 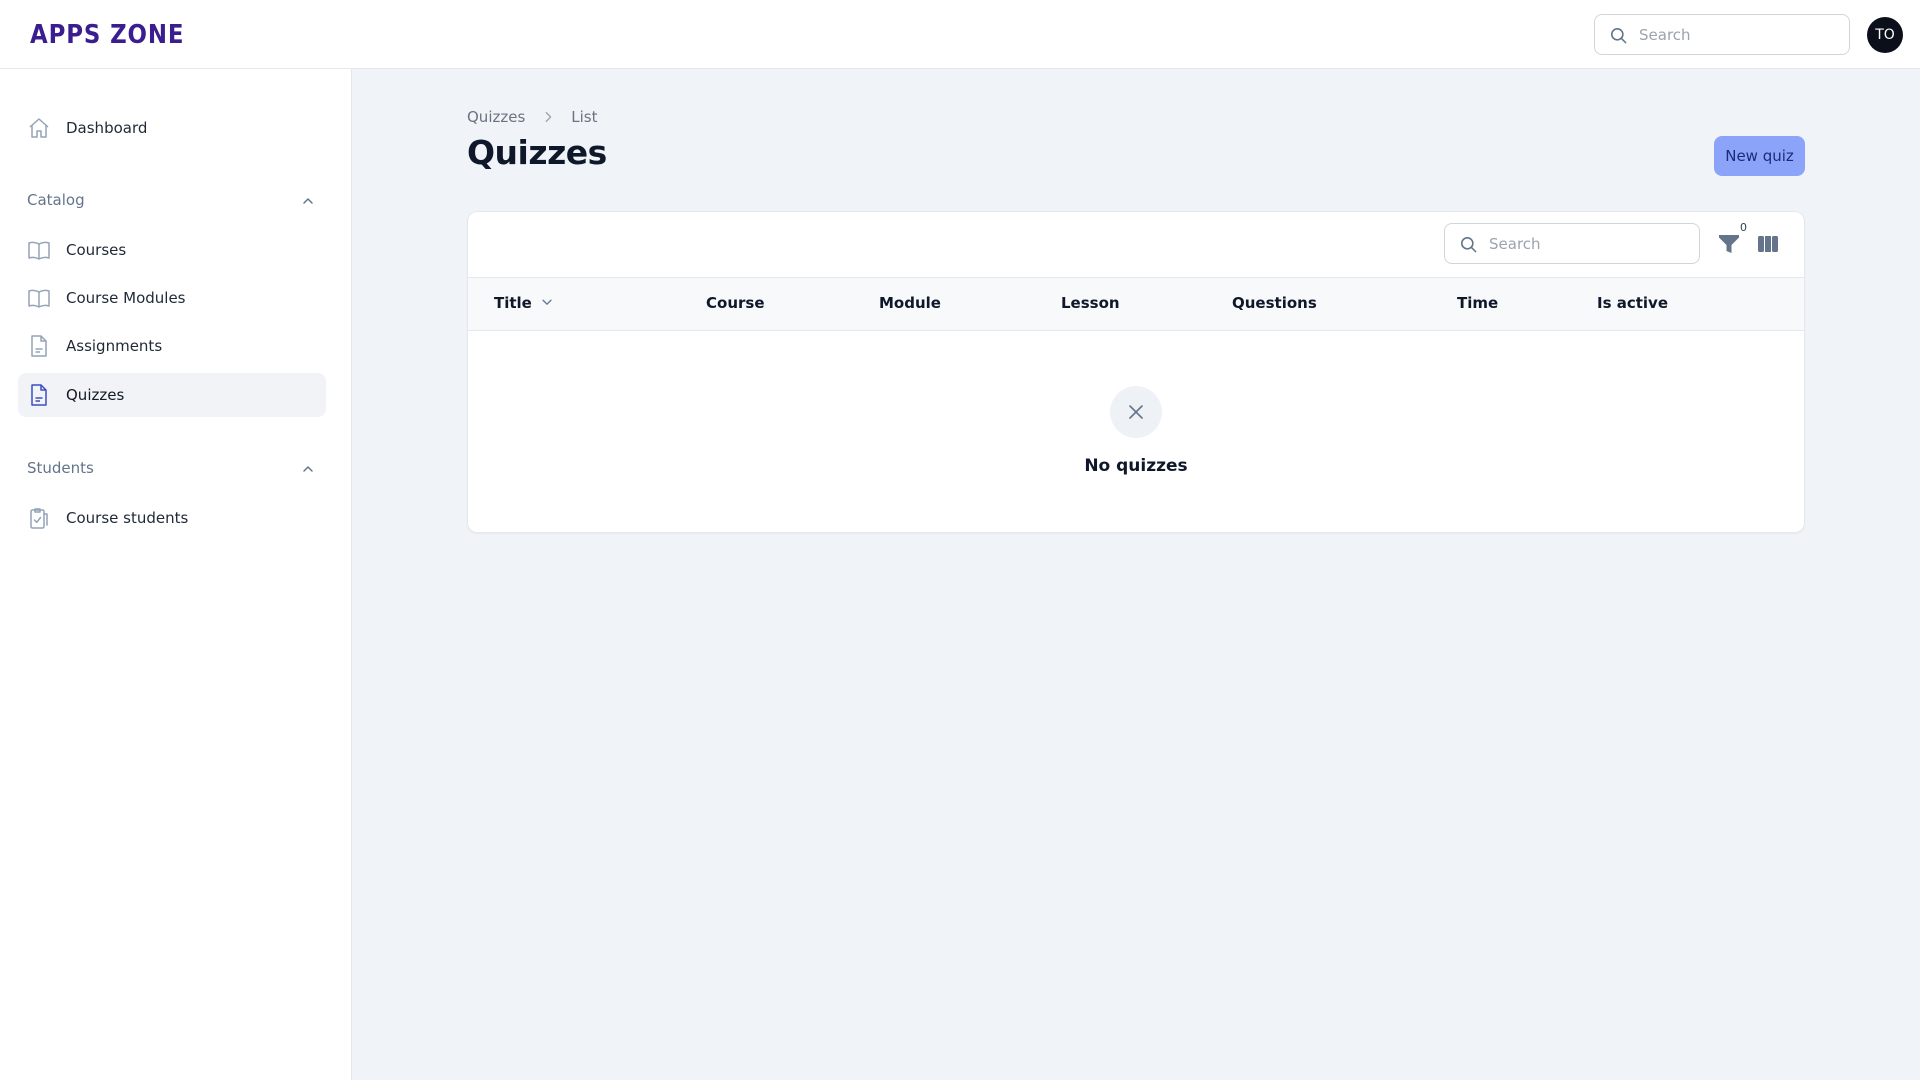 What do you see at coordinates (60, 468) in the screenshot?
I see `sidebar-group-label: Students` at bounding box center [60, 468].